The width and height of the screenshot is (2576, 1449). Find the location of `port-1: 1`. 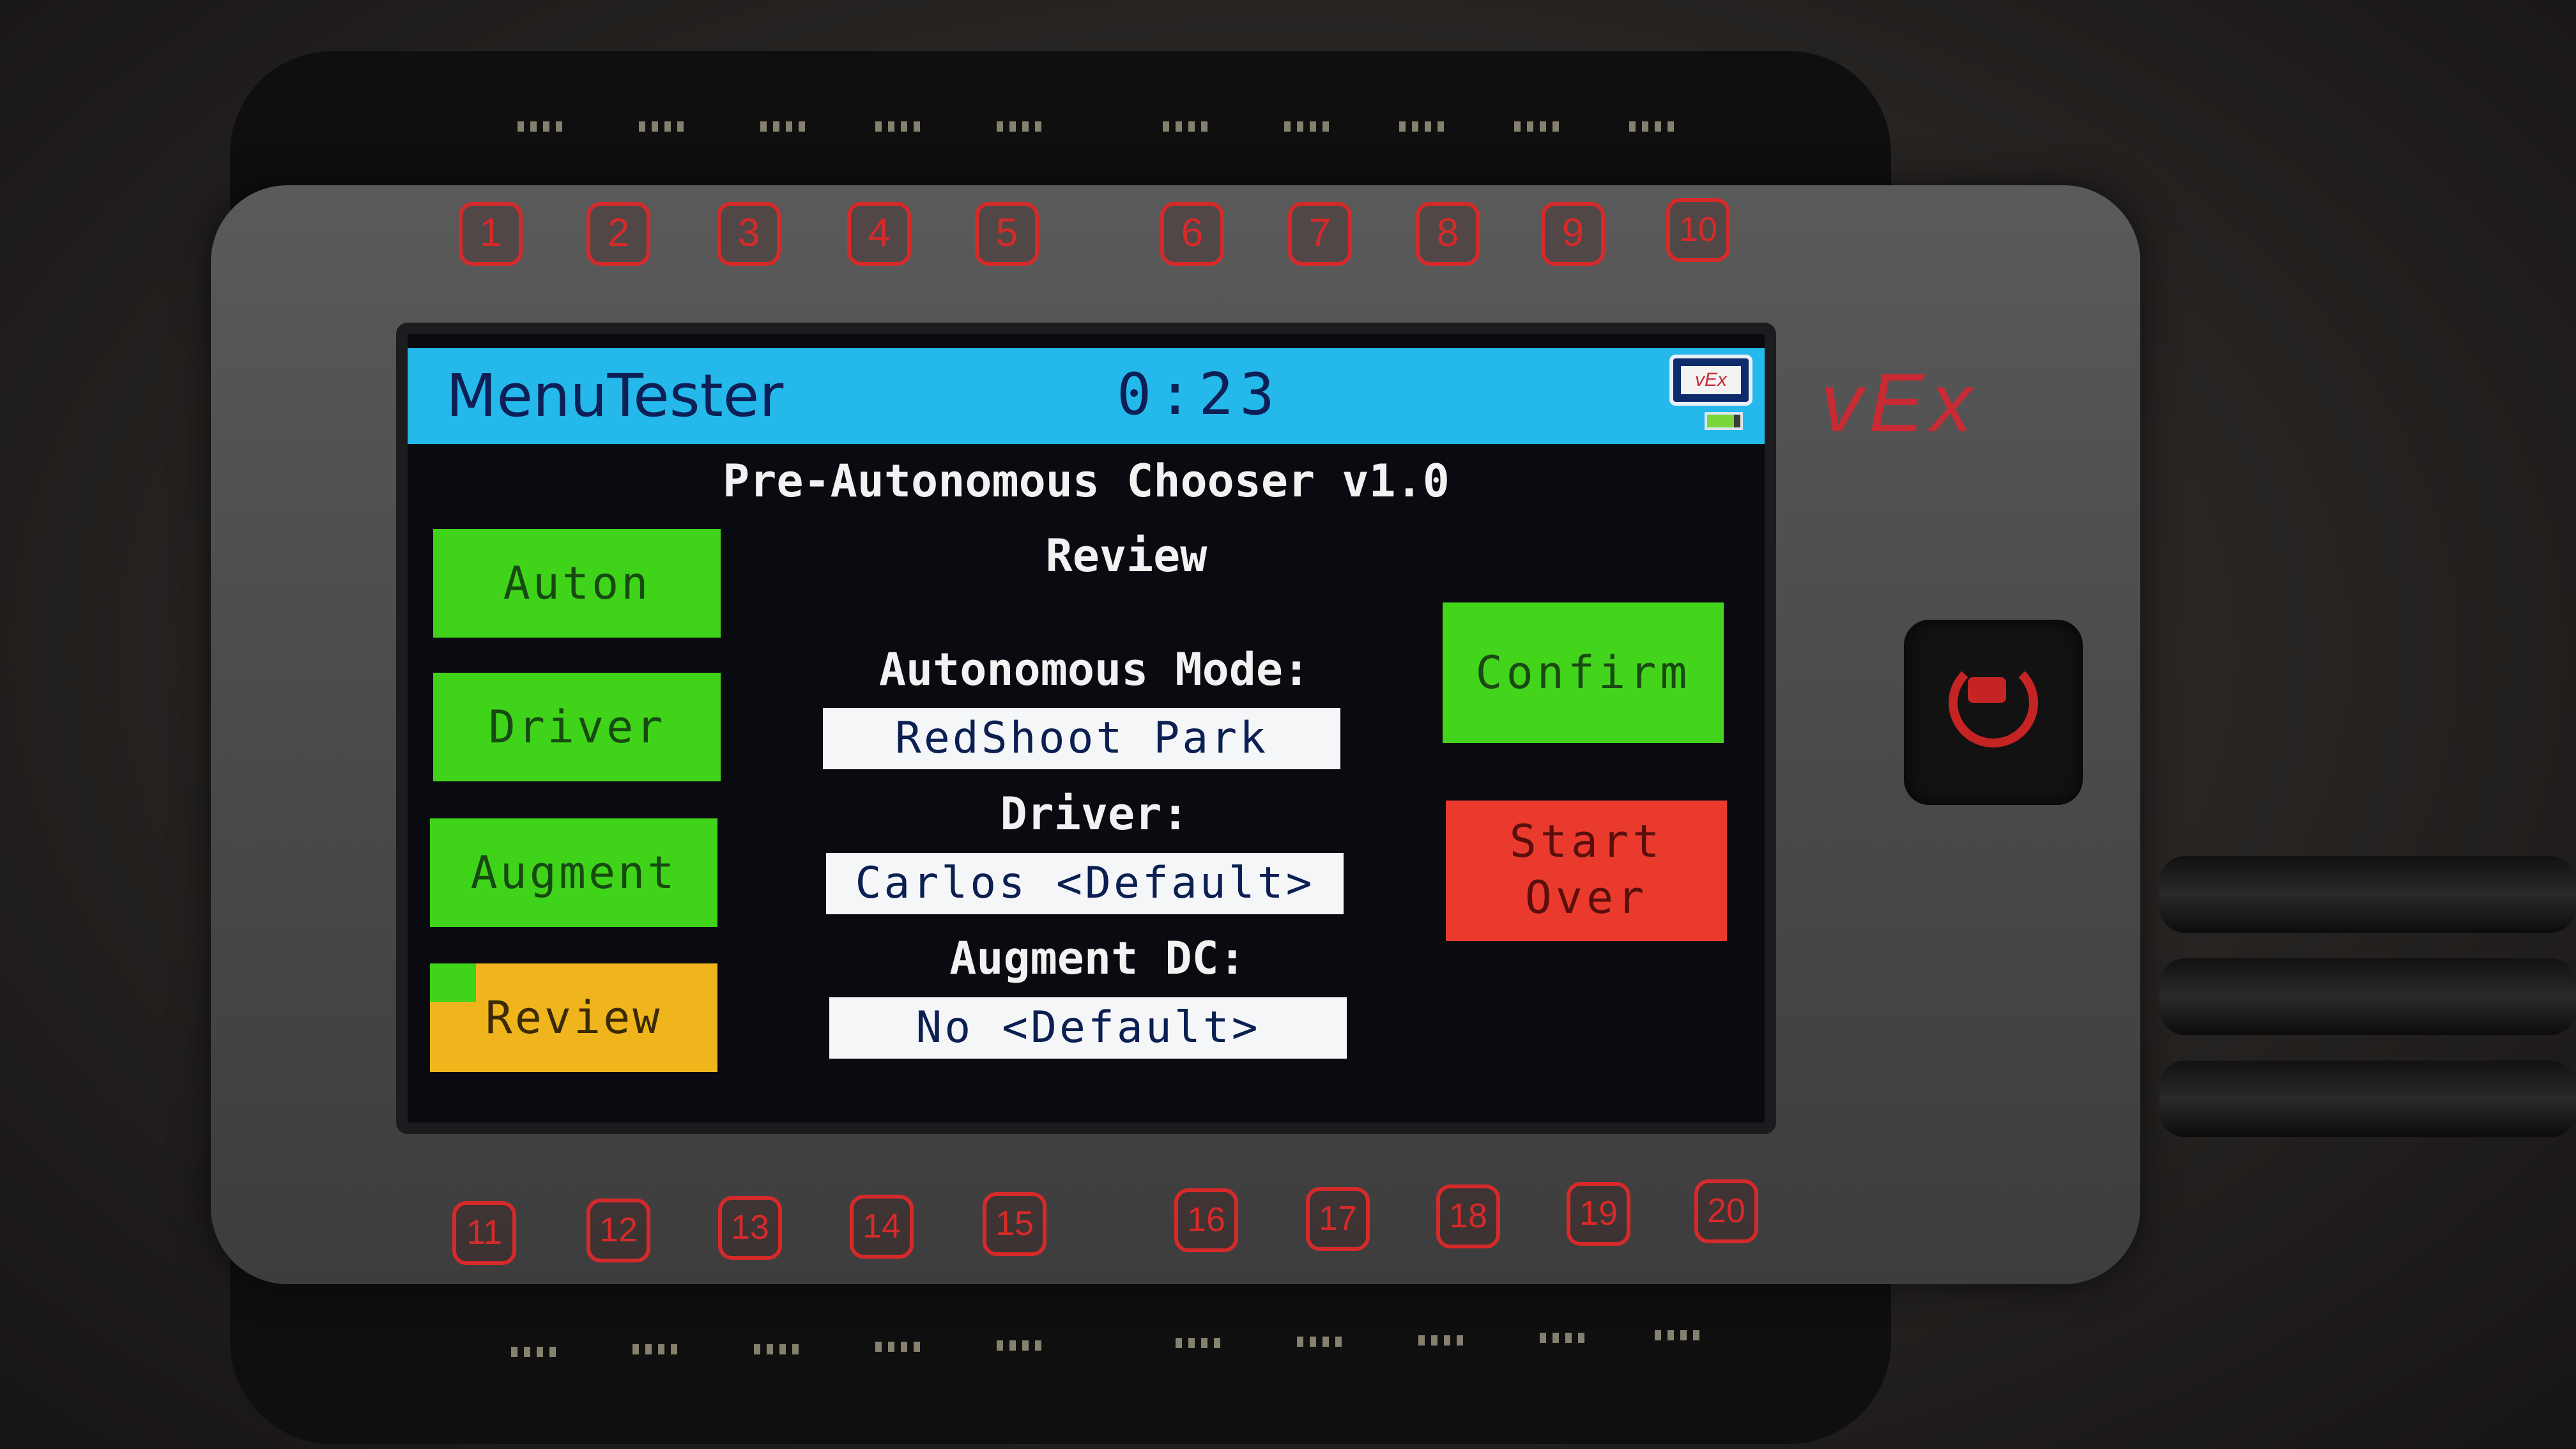

port-1: 1 is located at coordinates (491, 234).